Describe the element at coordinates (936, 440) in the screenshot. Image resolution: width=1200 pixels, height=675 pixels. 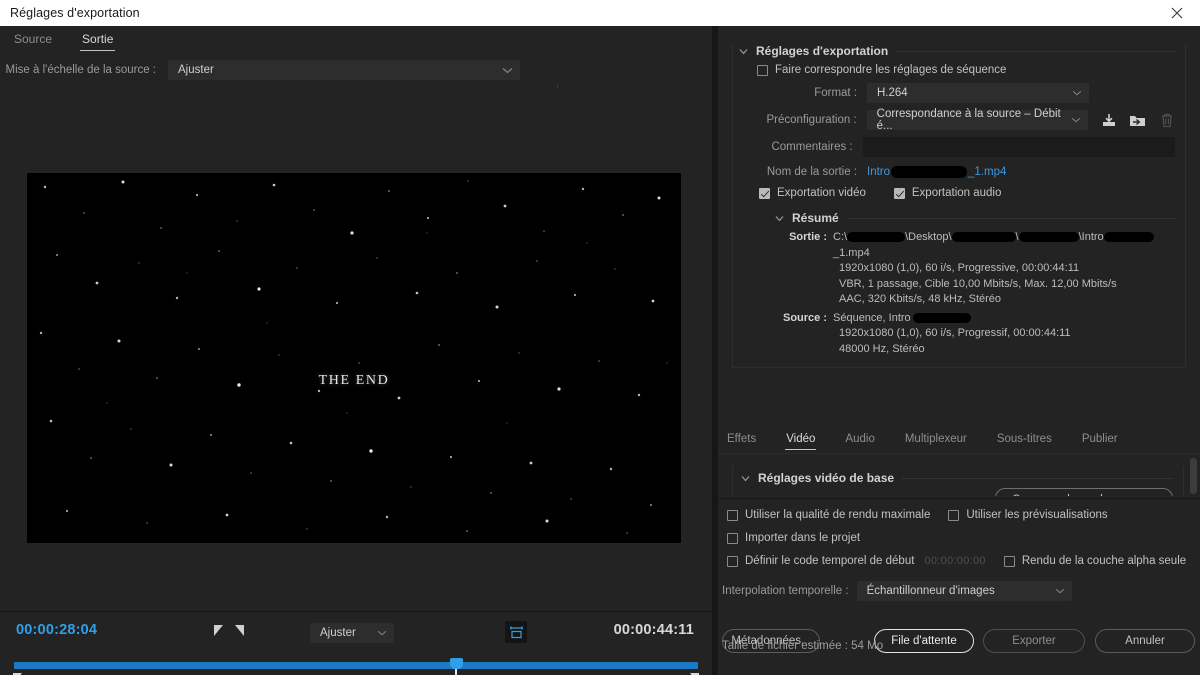
I see `tab-multiplexeur: Multiplexeur` at that location.